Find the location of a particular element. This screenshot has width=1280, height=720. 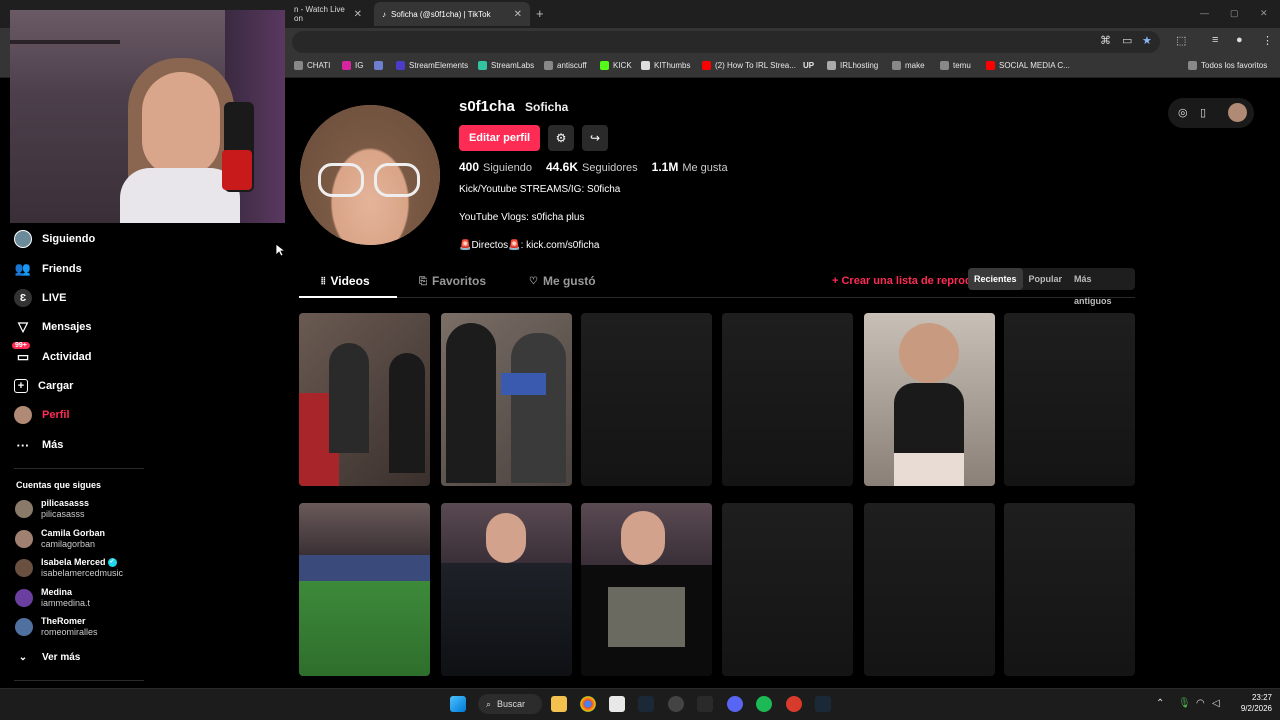

bookmark-item: IRLhosting is located at coordinates (852, 65).